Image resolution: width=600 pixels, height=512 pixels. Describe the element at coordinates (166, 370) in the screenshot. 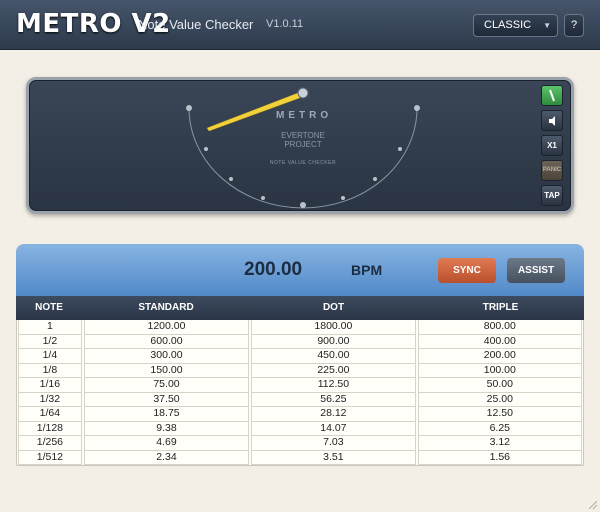

I see `standard-cell: 150.00` at that location.